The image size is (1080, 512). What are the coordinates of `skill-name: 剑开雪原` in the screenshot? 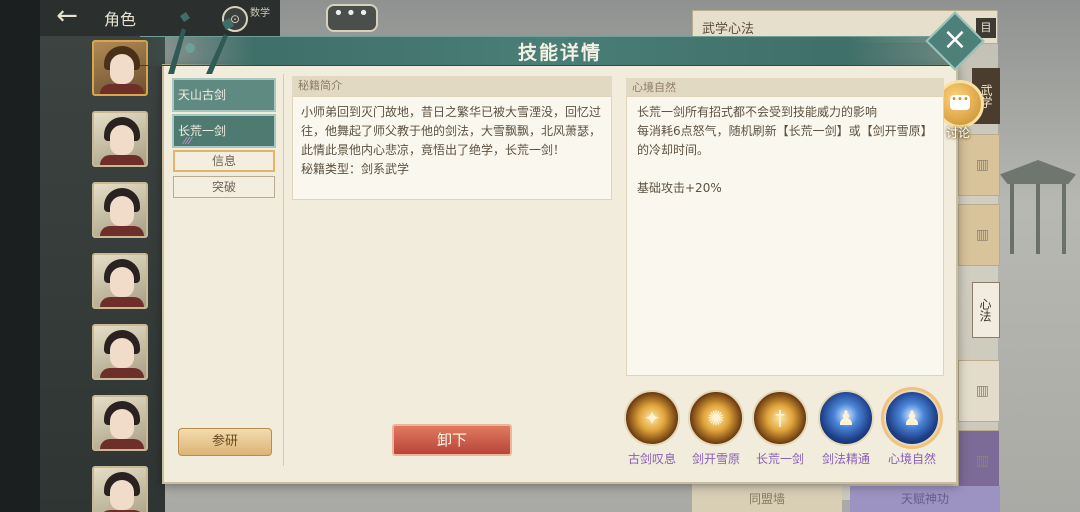 It's located at (715, 459).